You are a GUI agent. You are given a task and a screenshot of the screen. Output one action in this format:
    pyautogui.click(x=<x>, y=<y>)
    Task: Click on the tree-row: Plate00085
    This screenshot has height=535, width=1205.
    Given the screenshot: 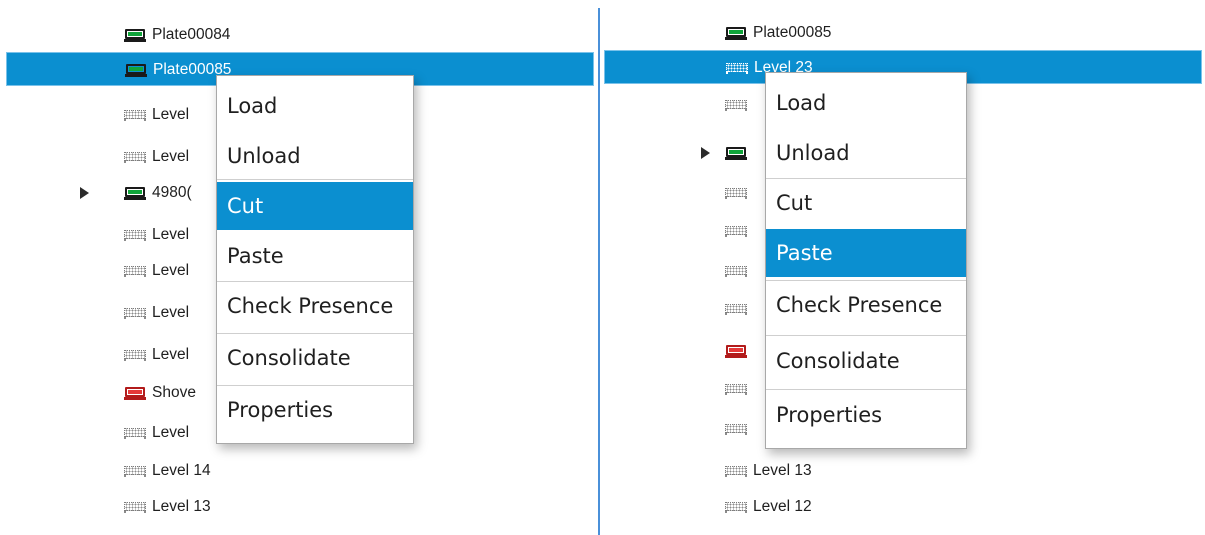 What is the action you would take?
    pyautogui.click(x=903, y=33)
    